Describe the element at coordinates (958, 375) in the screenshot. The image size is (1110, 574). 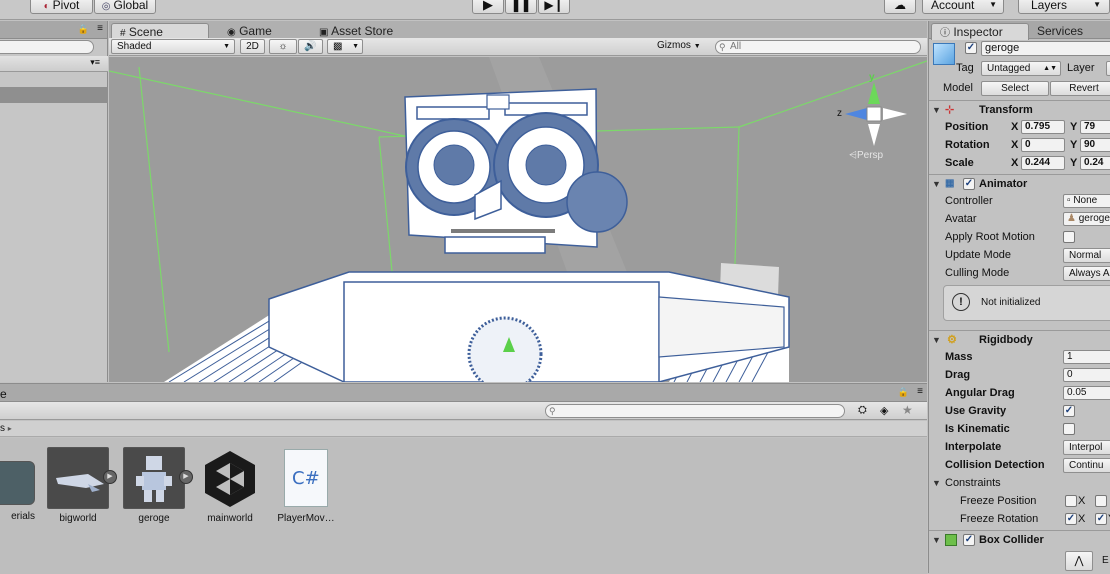
I see `drag-label: Drag` at that location.